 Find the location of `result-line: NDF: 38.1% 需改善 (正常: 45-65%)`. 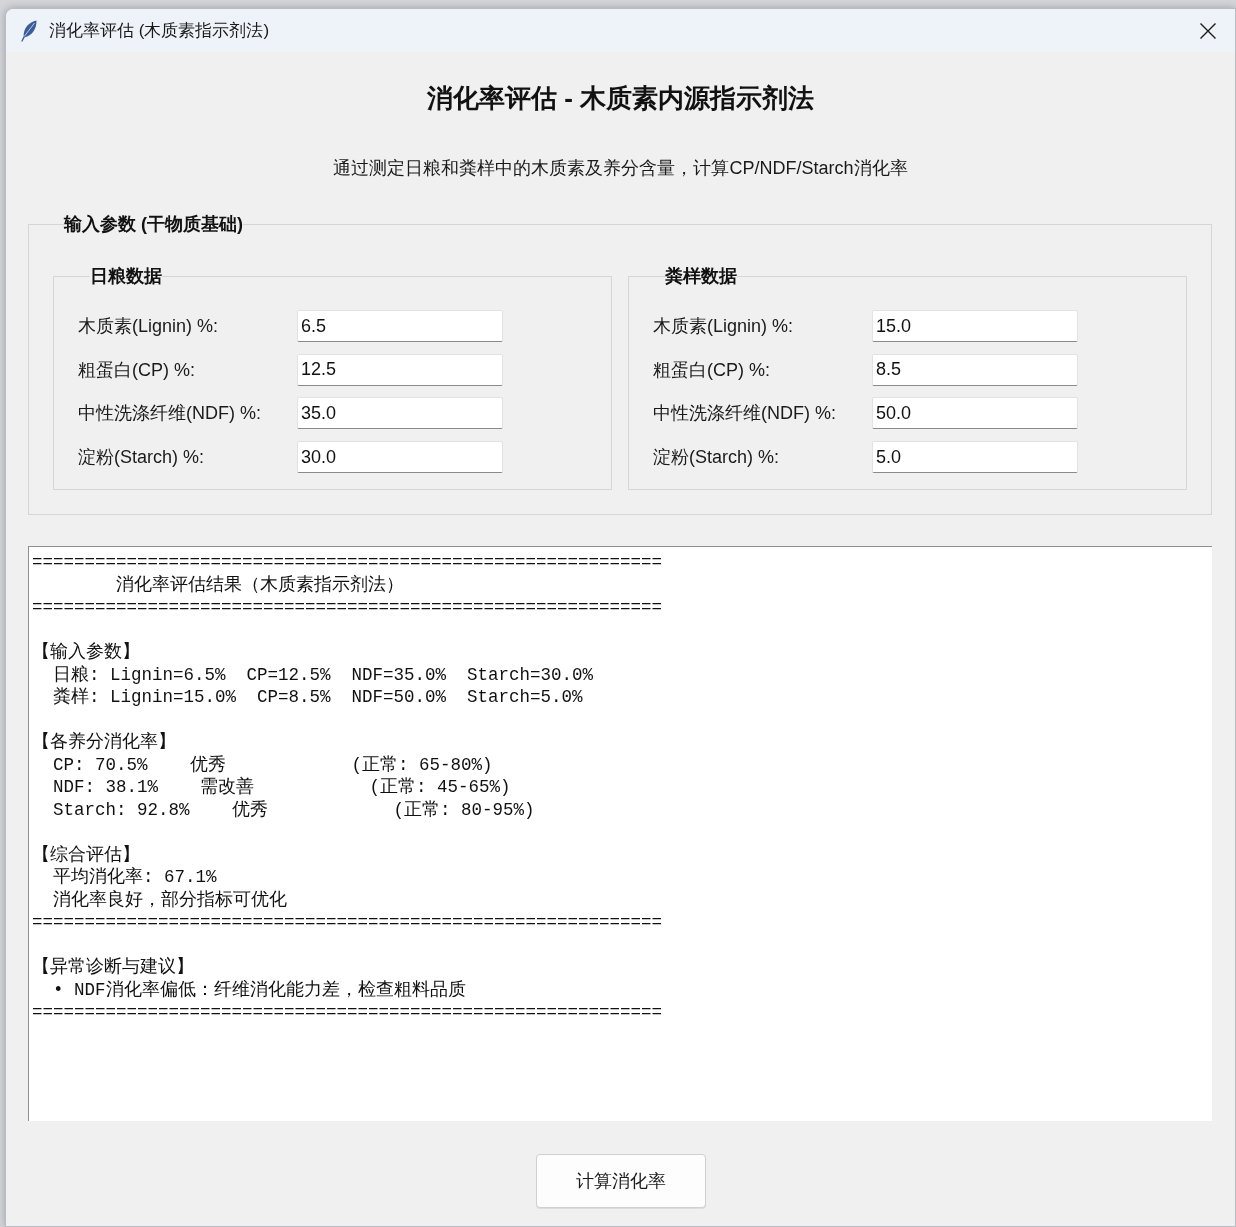

result-line: NDF: 38.1% 需改善 (正常: 45-65%) is located at coordinates (282, 787).